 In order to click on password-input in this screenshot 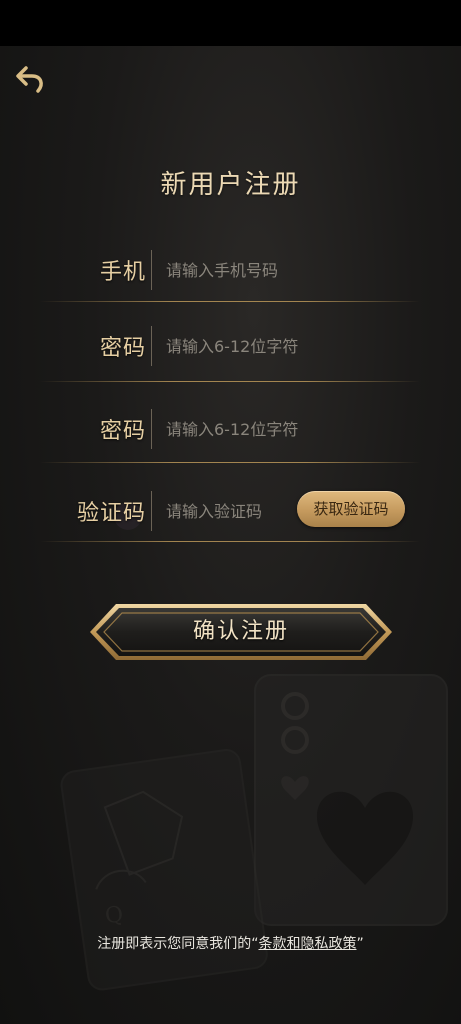, I will do `click(291, 346)`.